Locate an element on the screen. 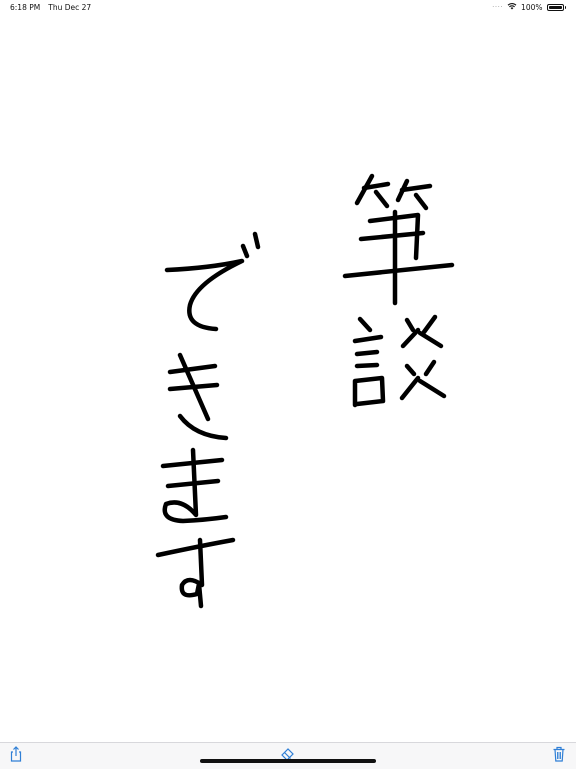  trash-button is located at coordinates (559, 756).